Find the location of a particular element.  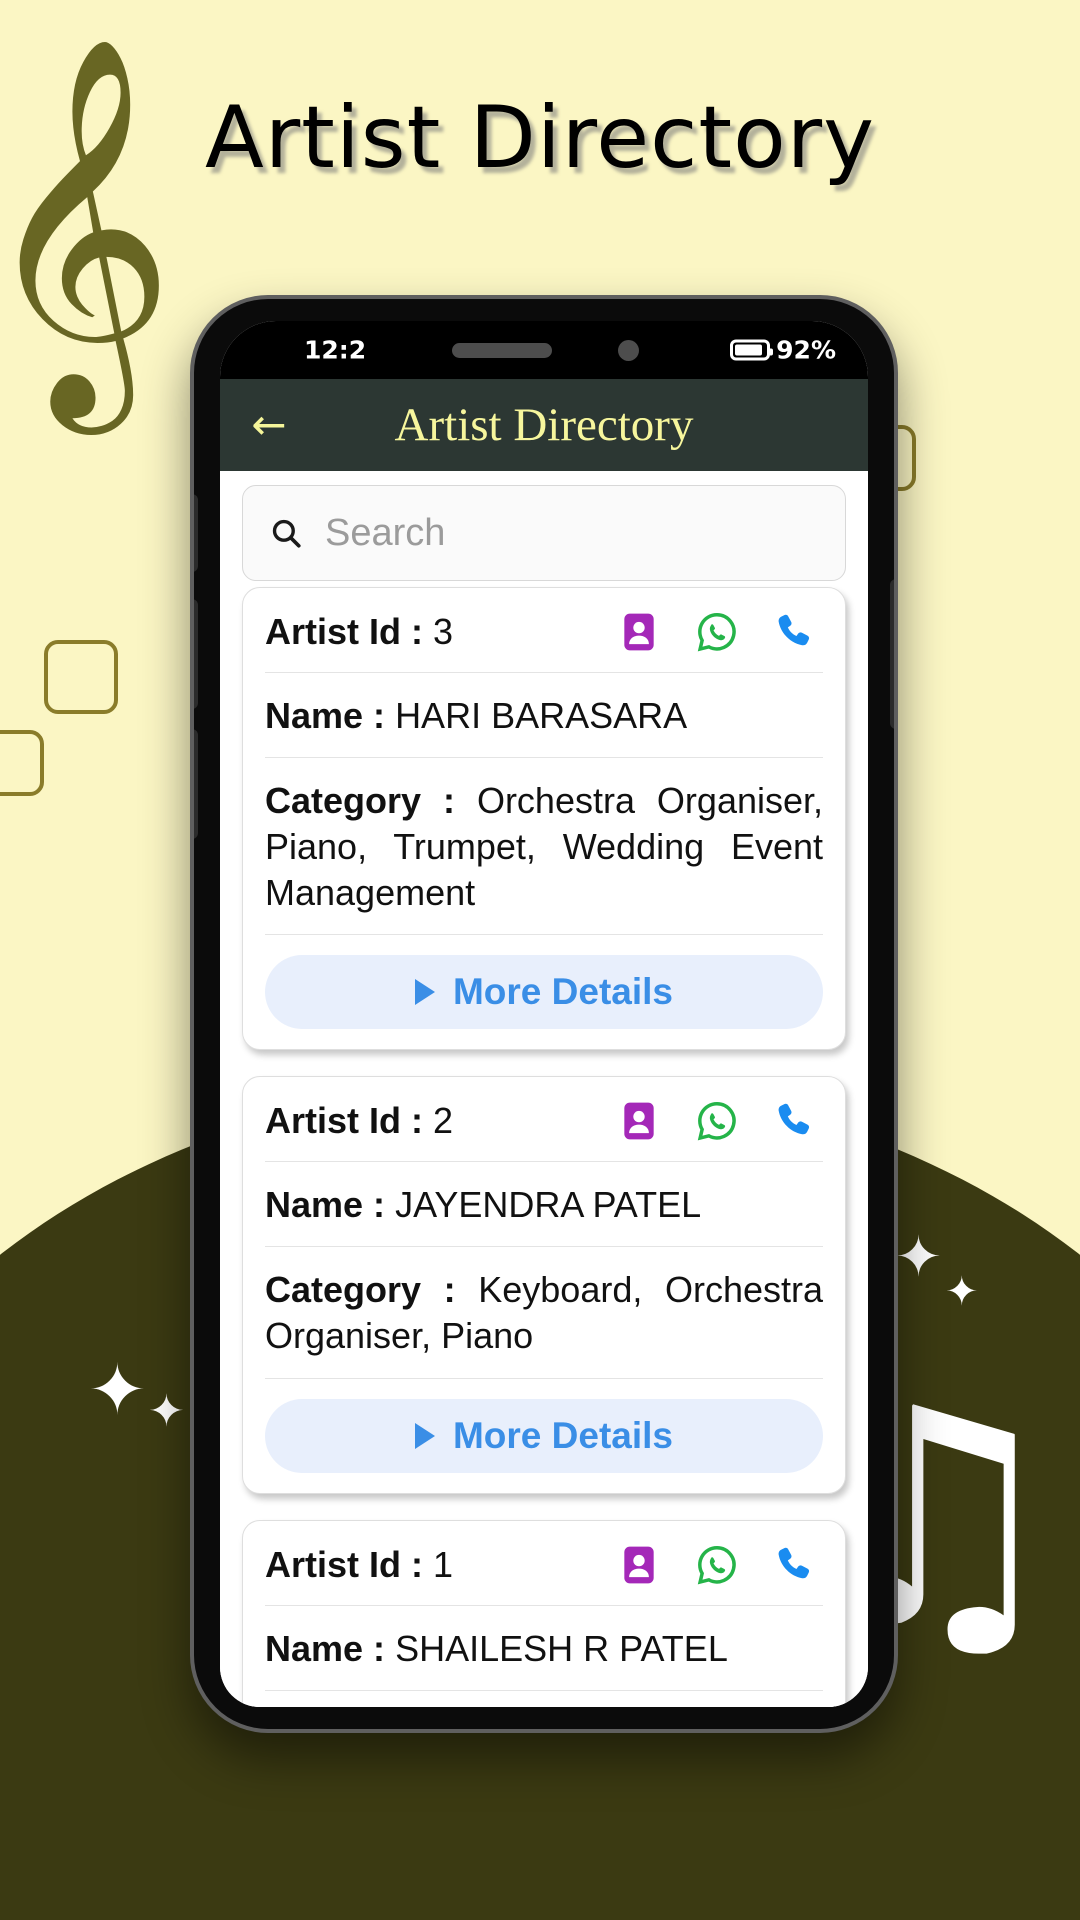

phone-button-power is located at coordinates (892, 654).